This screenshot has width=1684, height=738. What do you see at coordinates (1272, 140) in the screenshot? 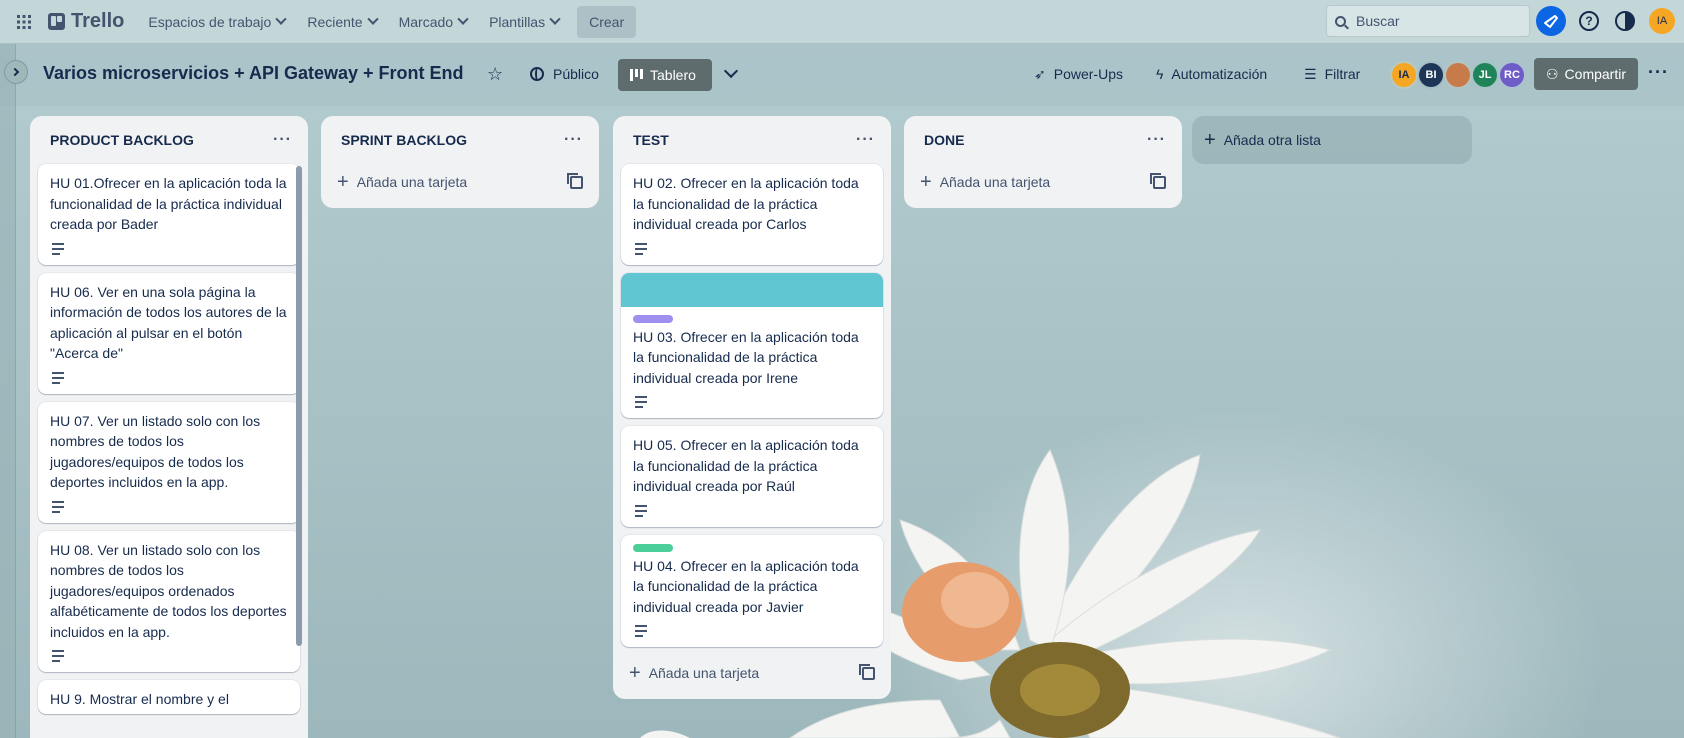
I see `add-list-label: Añada otra lista` at bounding box center [1272, 140].